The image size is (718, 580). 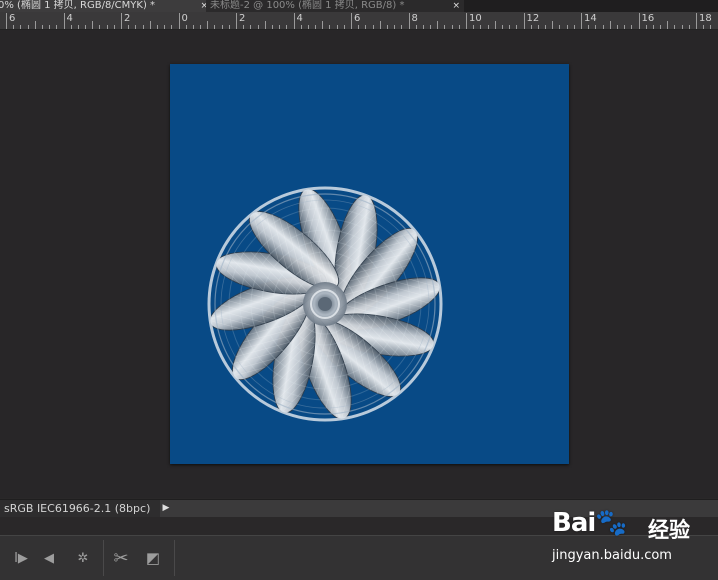 I want to click on speaker-icon: ◀, so click(x=49, y=558).